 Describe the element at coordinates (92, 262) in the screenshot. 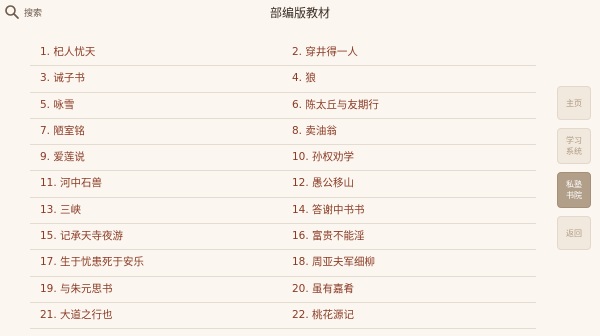

I see `lesson-item: 17. 生于忧患死于安乐` at that location.